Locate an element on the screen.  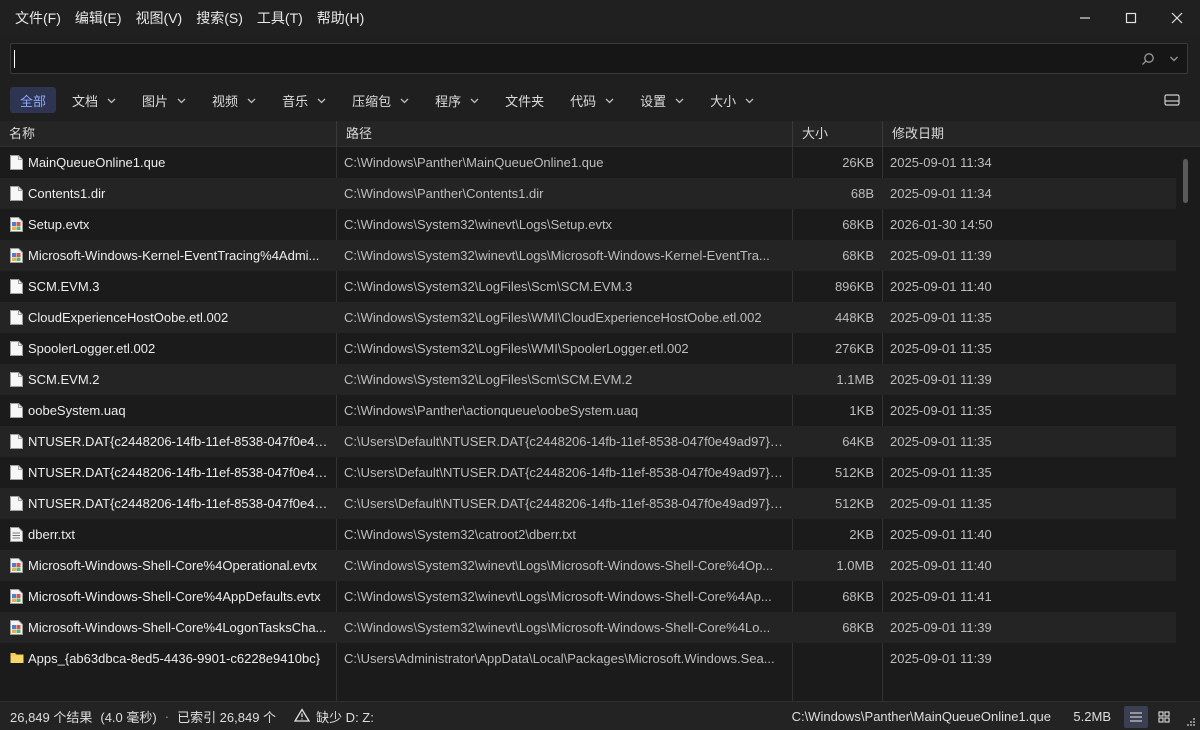
filter-2: 图片 is located at coordinates (164, 100).